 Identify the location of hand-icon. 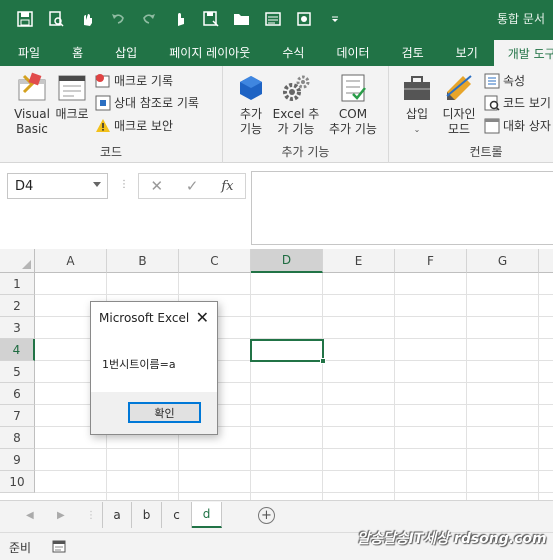
(180, 19).